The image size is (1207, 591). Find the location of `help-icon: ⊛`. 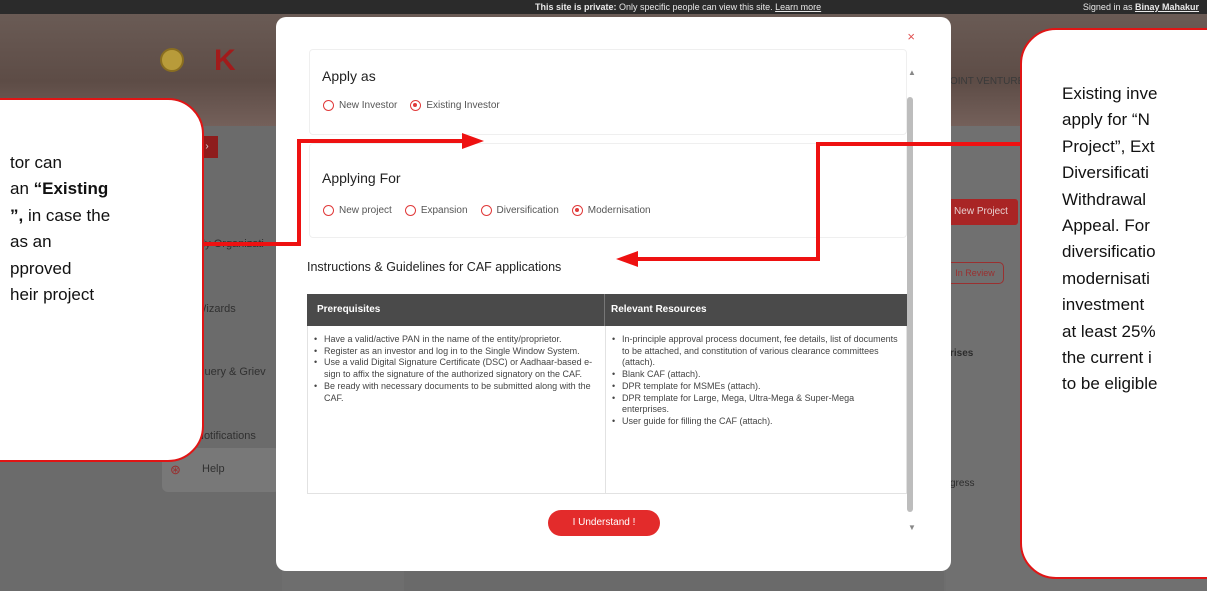

help-icon: ⊛ is located at coordinates (175, 469).